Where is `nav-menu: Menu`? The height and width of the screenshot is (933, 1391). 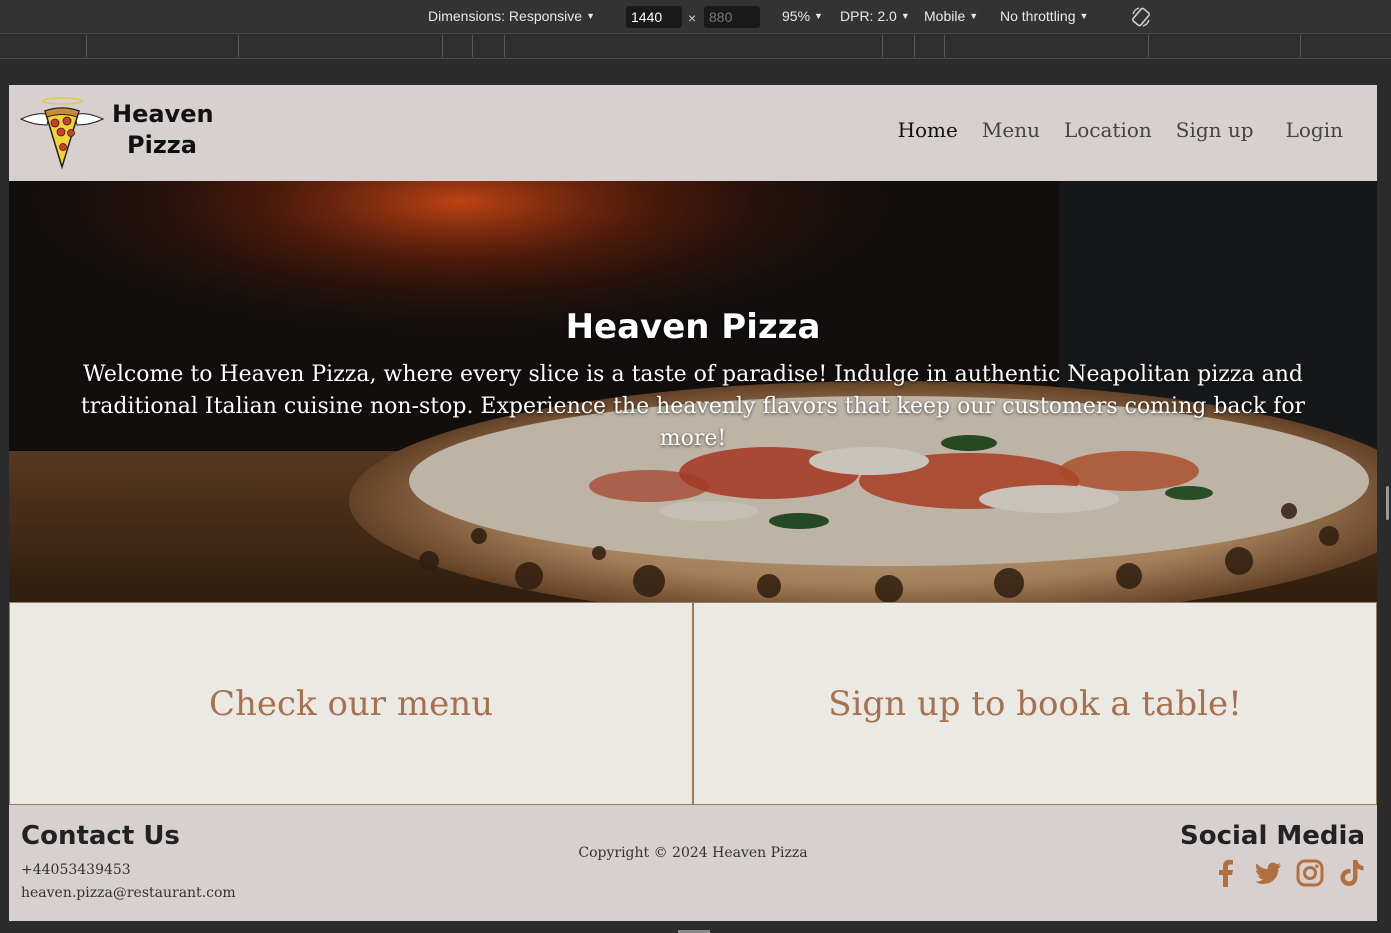 nav-menu: Menu is located at coordinates (1011, 130).